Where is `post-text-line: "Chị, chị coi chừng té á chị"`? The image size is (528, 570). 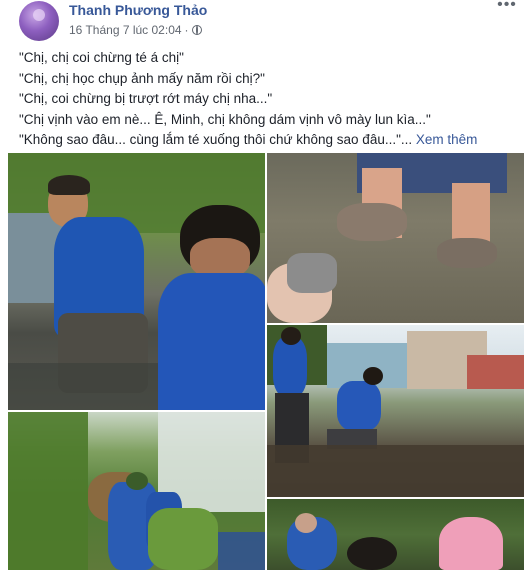
post-text-line: "Chị, chị coi chừng té á chị" is located at coordinates (101, 57).